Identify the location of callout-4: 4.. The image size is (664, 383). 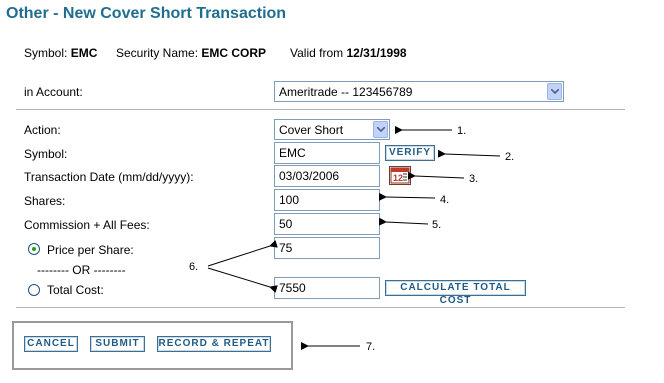
(445, 200).